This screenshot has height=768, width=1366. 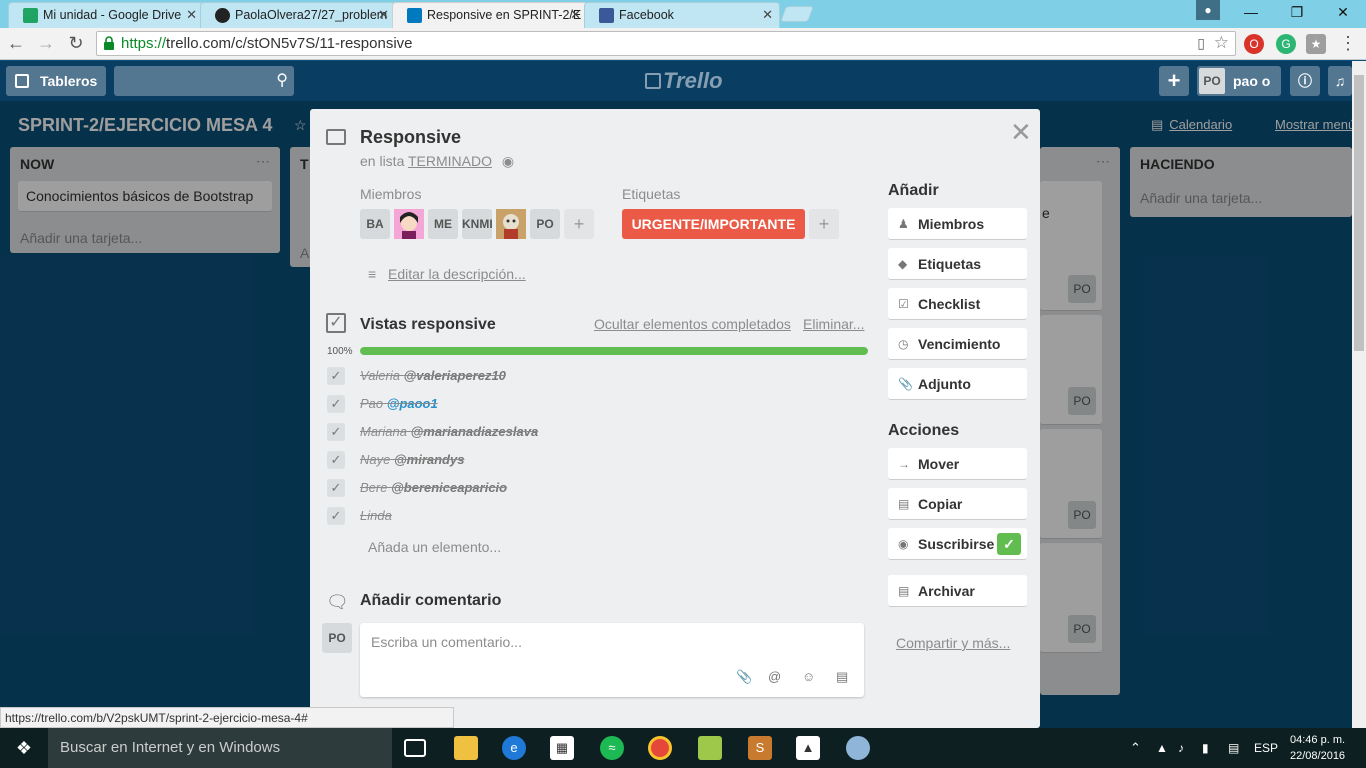 I want to click on forward-icon: →, so click(x=46, y=44).